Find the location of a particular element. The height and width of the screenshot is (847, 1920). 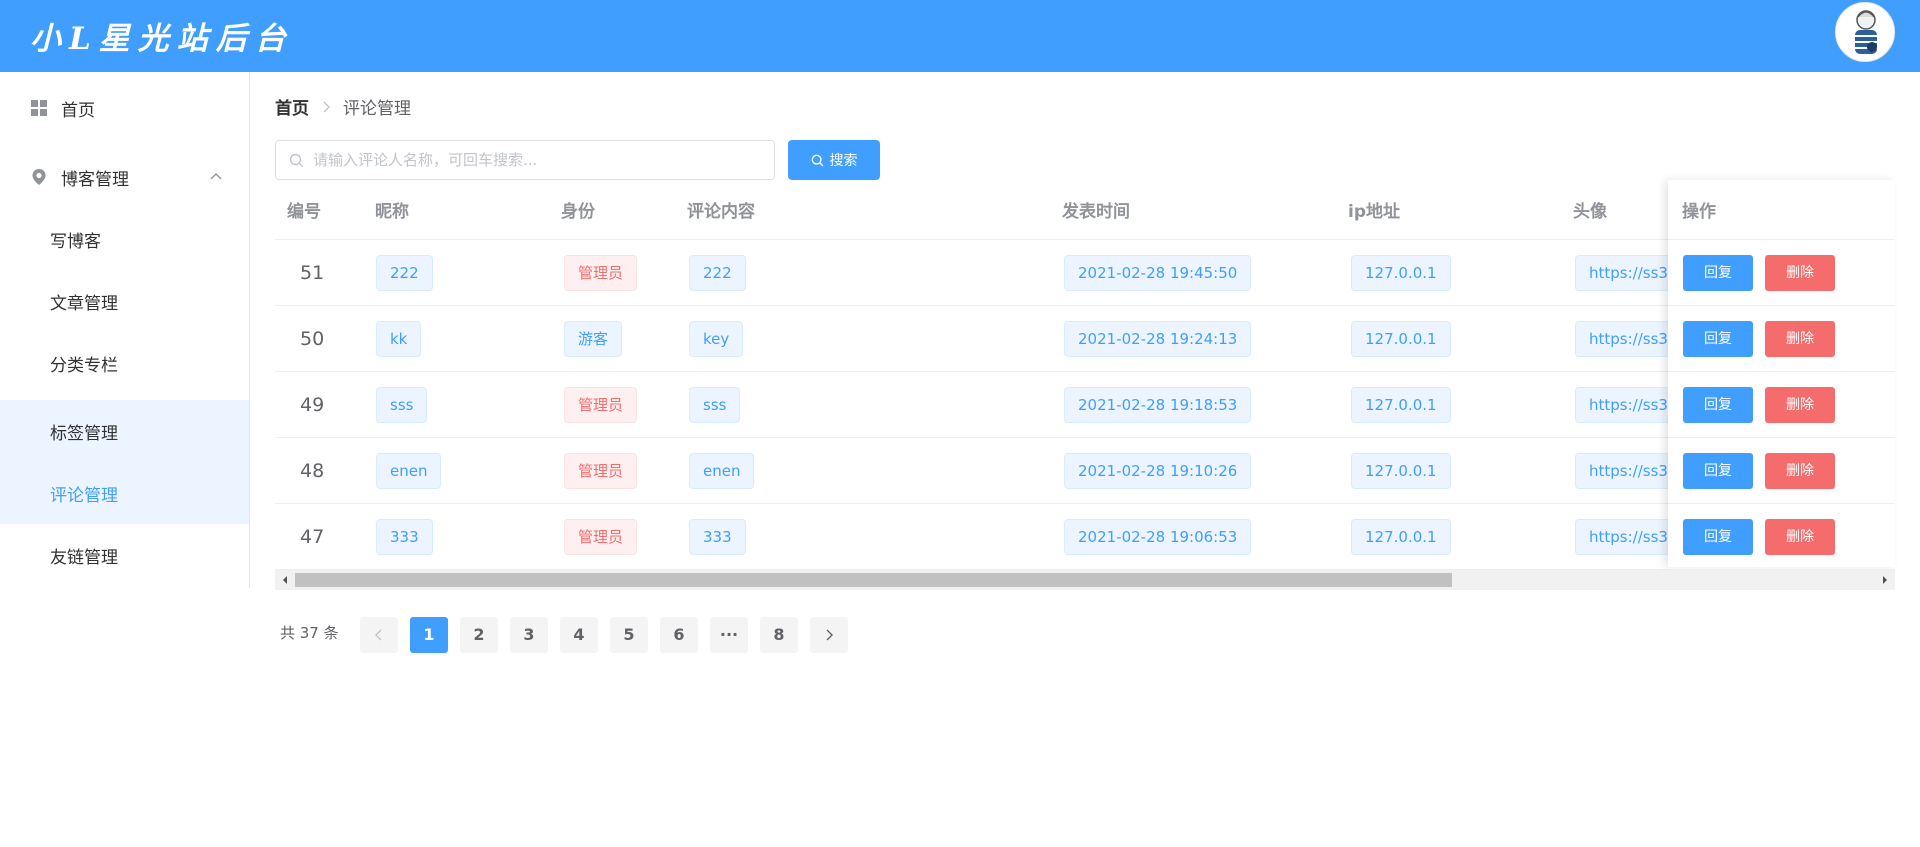

search-button-label: 搜索 is located at coordinates (843, 161).